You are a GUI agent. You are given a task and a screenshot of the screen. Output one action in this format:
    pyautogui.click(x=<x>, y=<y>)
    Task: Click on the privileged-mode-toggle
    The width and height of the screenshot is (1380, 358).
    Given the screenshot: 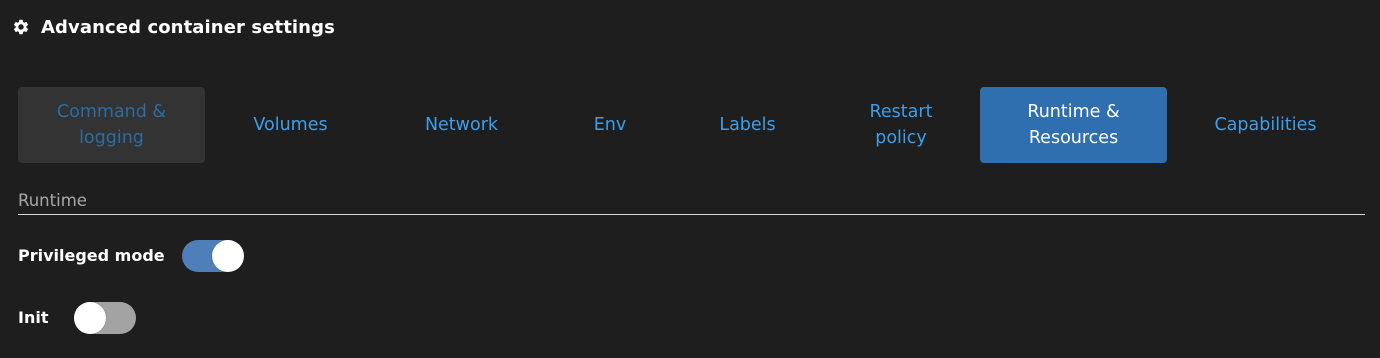 What is the action you would take?
    pyautogui.click(x=213, y=256)
    